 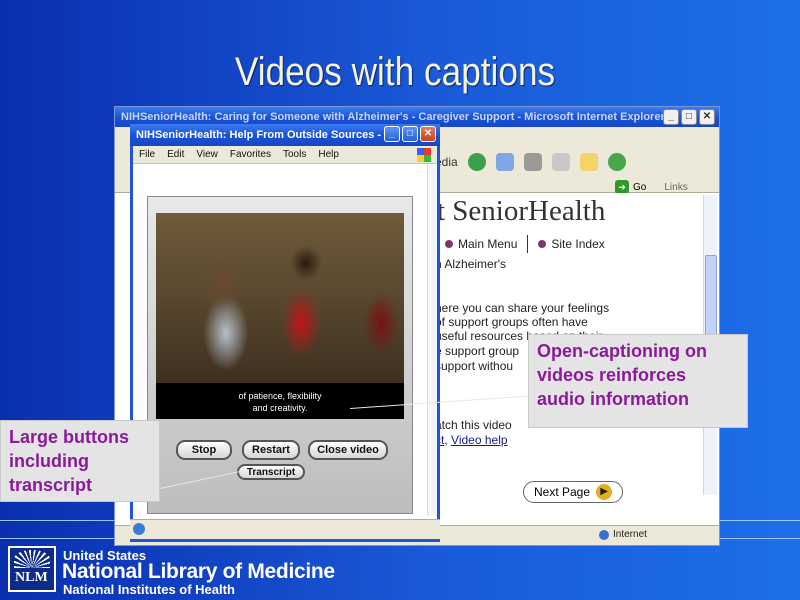 What do you see at coordinates (139, 529) in the screenshot?
I see `ie-icon` at bounding box center [139, 529].